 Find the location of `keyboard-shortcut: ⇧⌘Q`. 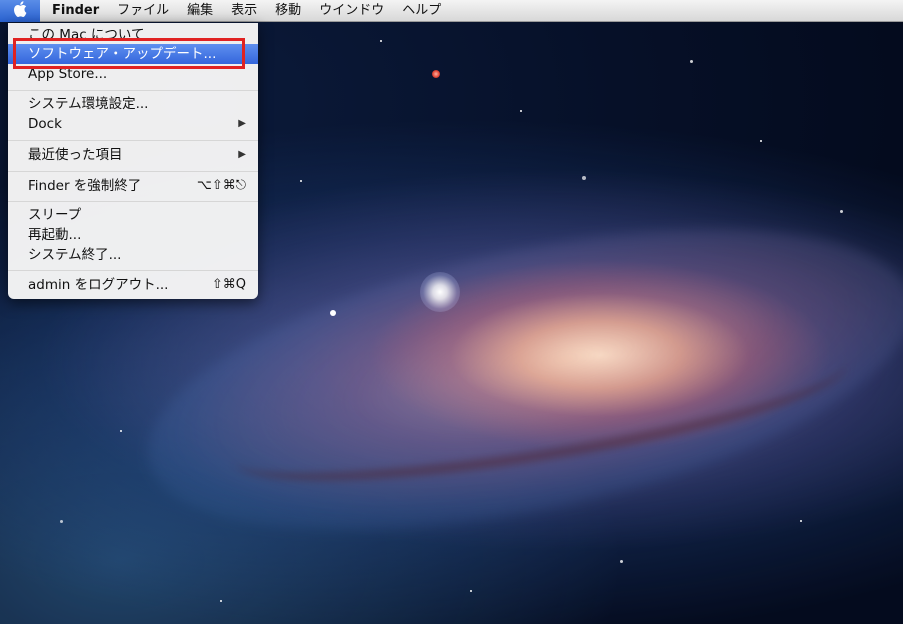

keyboard-shortcut: ⇧⌘Q is located at coordinates (228, 284).